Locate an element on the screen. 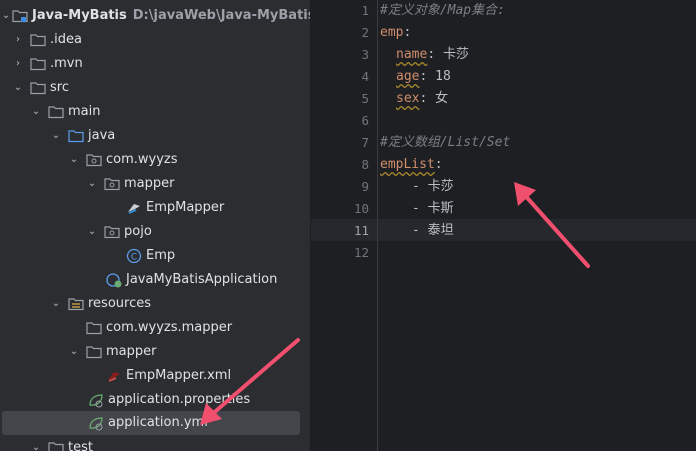 Image resolution: width=696 pixels, height=451 pixels. yaml-key: empList is located at coordinates (407, 164).